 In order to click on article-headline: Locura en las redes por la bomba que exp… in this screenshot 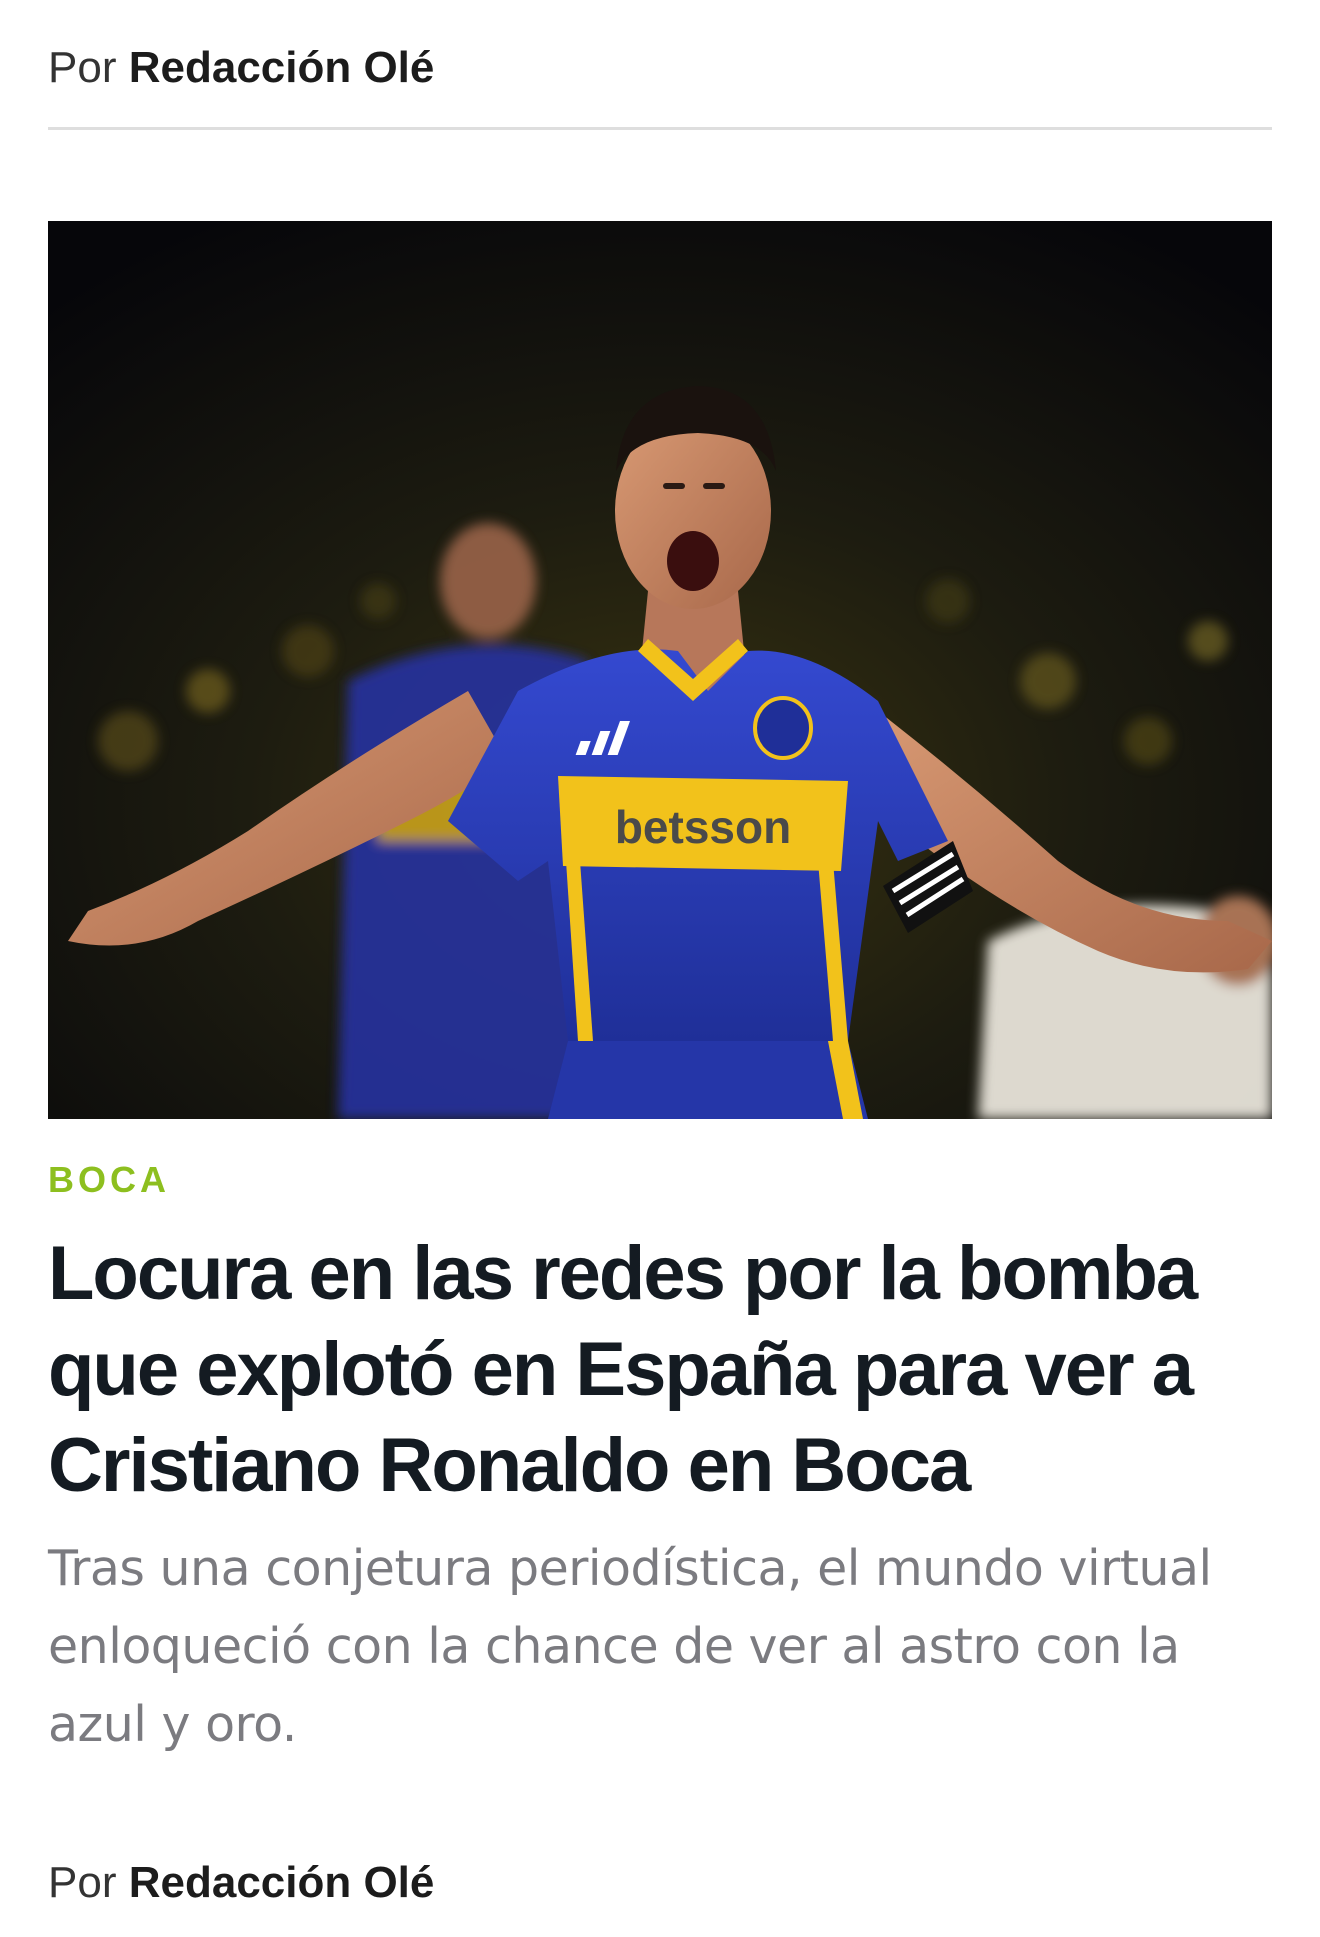, I will do `click(668, 1370)`.